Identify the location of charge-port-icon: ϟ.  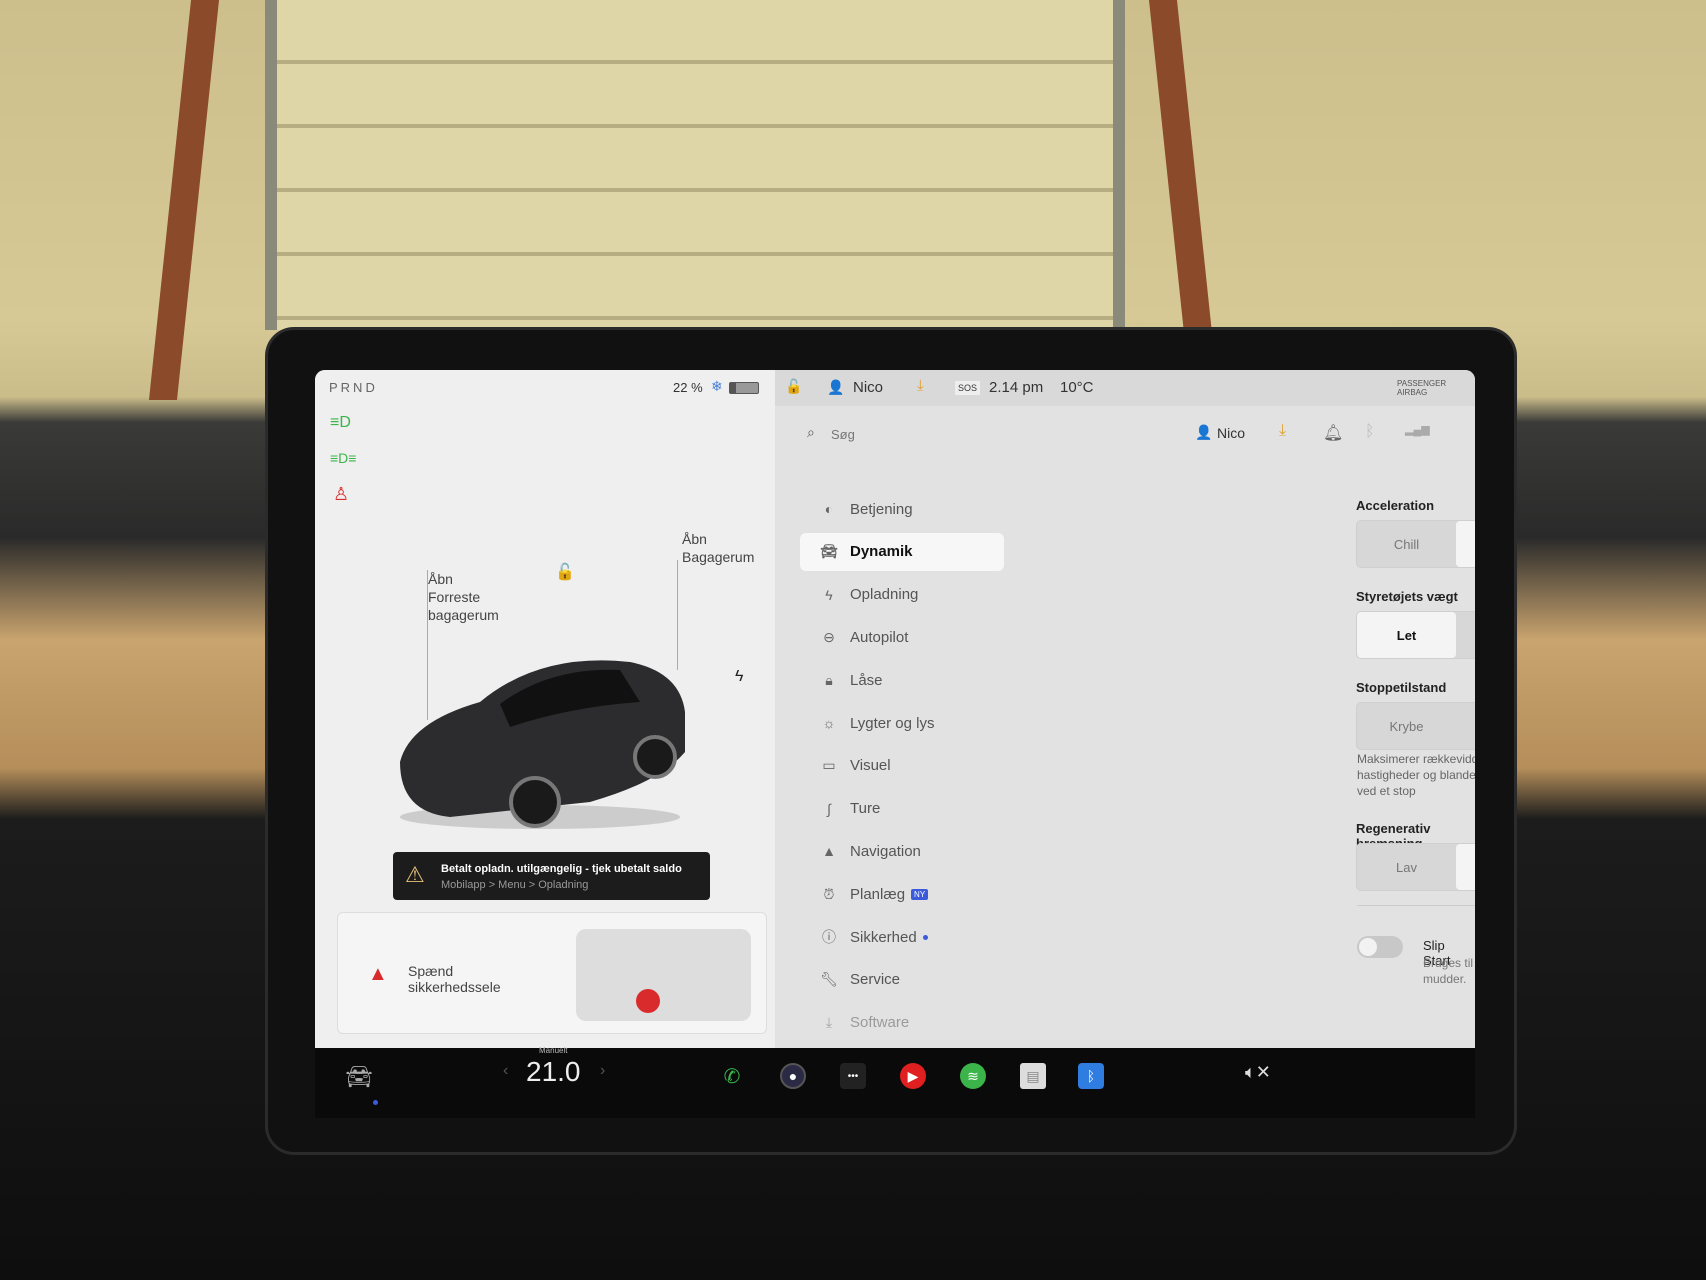
(739, 677).